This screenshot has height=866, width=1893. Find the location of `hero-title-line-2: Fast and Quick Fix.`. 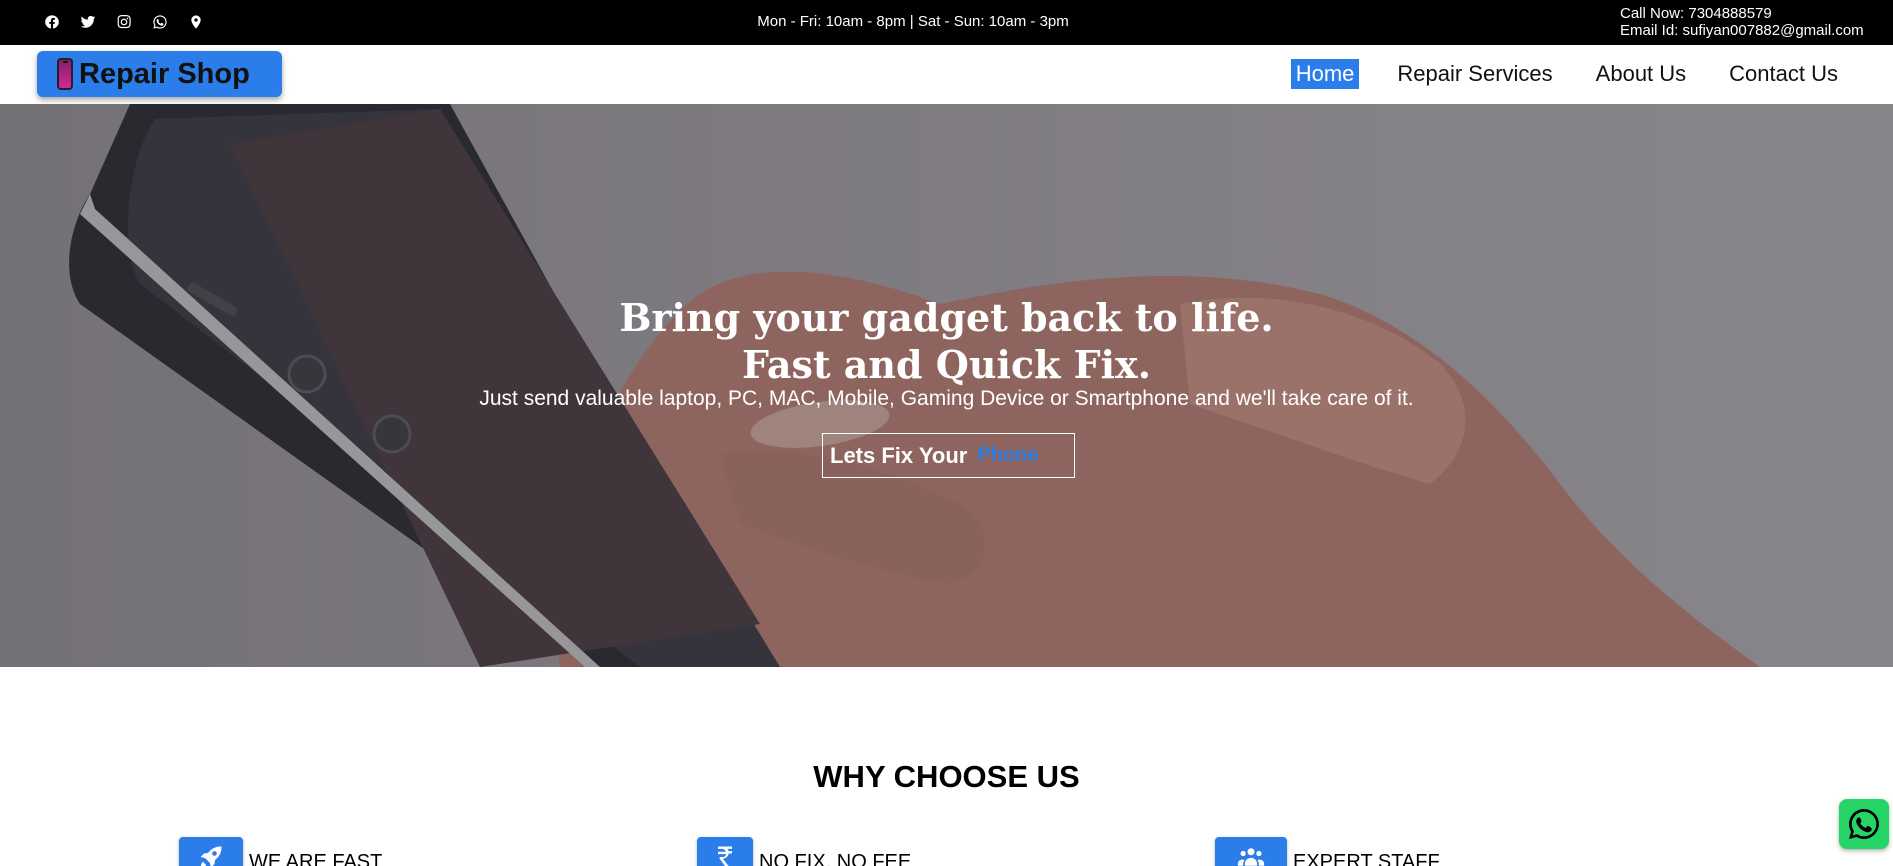

hero-title-line-2: Fast and Quick Fix. is located at coordinates (946, 364).